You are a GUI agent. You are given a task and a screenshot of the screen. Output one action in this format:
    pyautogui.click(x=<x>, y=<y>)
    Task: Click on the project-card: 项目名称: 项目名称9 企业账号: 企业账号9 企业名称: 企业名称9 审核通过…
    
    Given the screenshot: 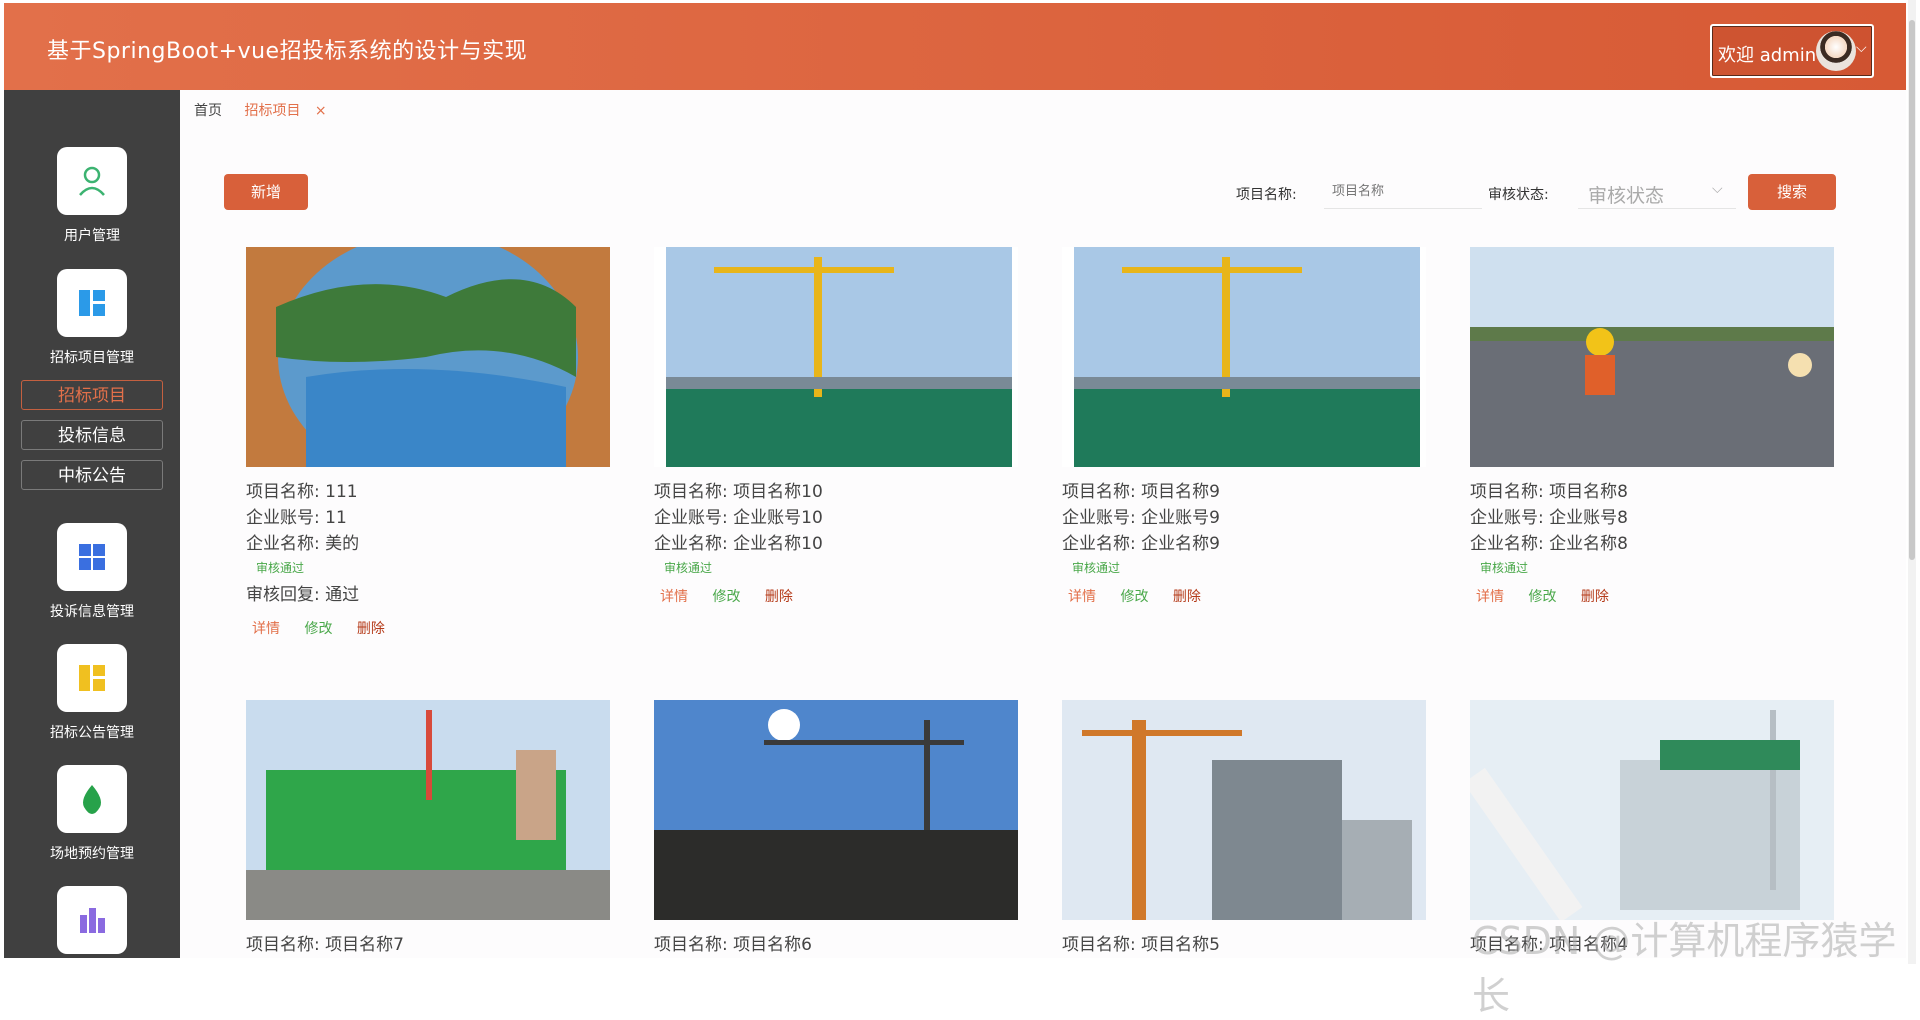 What is the action you would take?
    pyautogui.click(x=1244, y=426)
    